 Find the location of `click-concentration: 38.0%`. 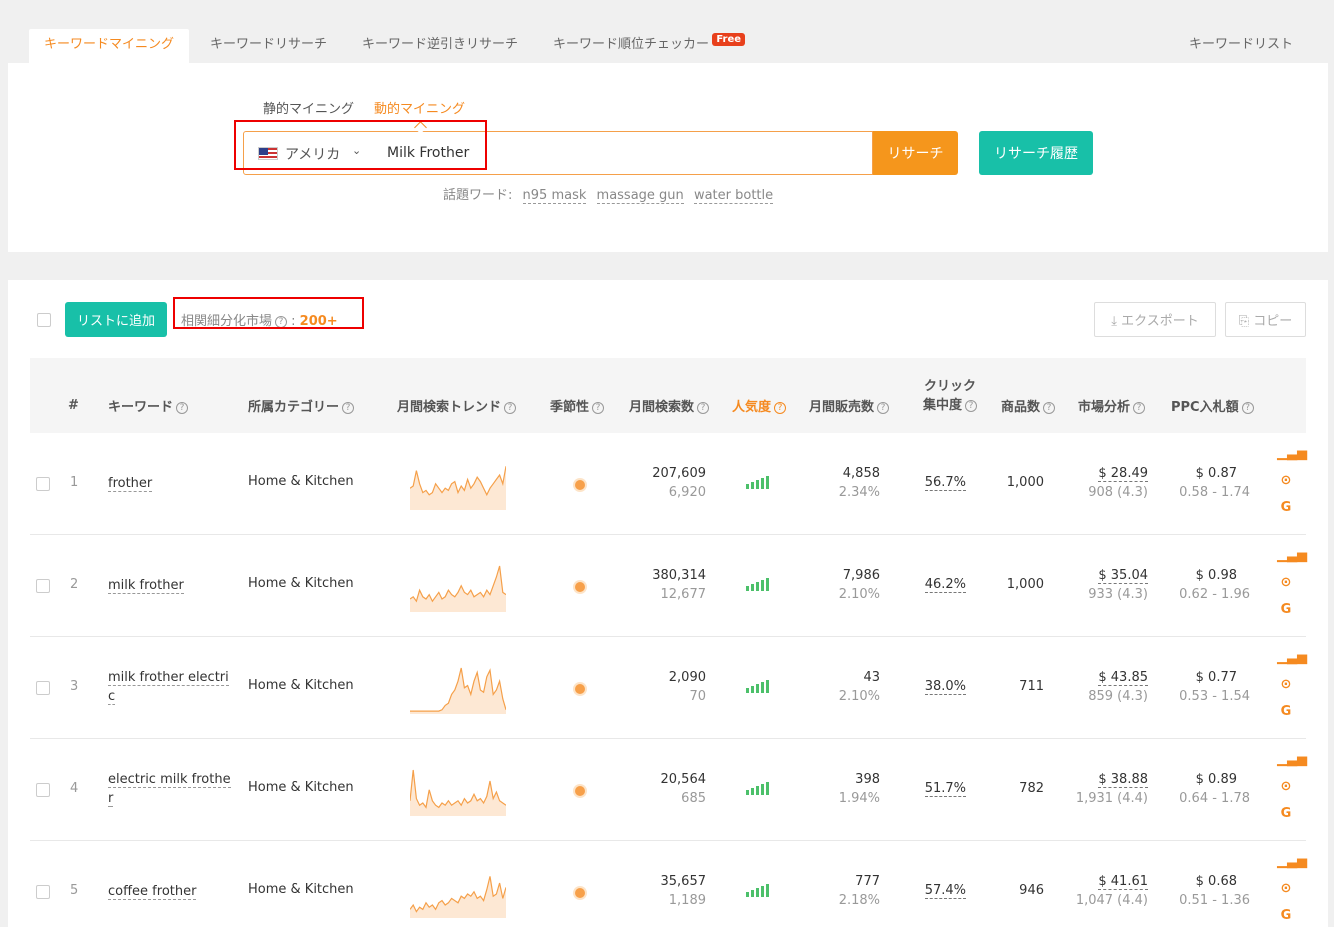

click-concentration: 38.0% is located at coordinates (945, 687).